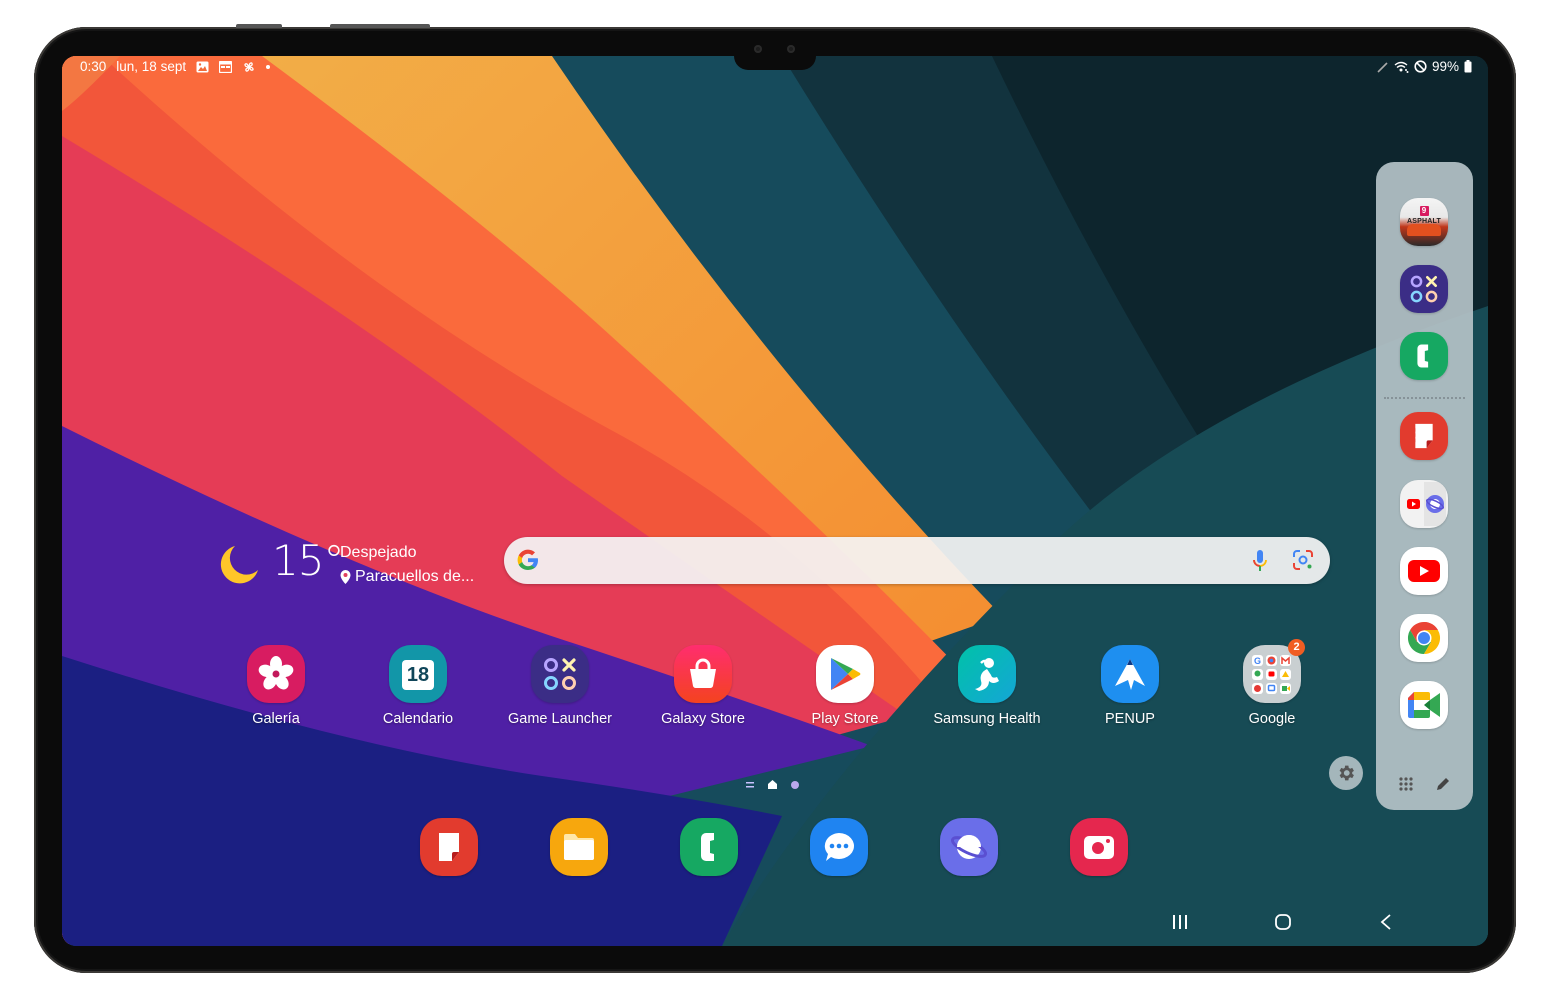 This screenshot has width=1550, height=1000. Describe the element at coordinates (987, 674) in the screenshot. I see `samsung-health-icon` at that location.